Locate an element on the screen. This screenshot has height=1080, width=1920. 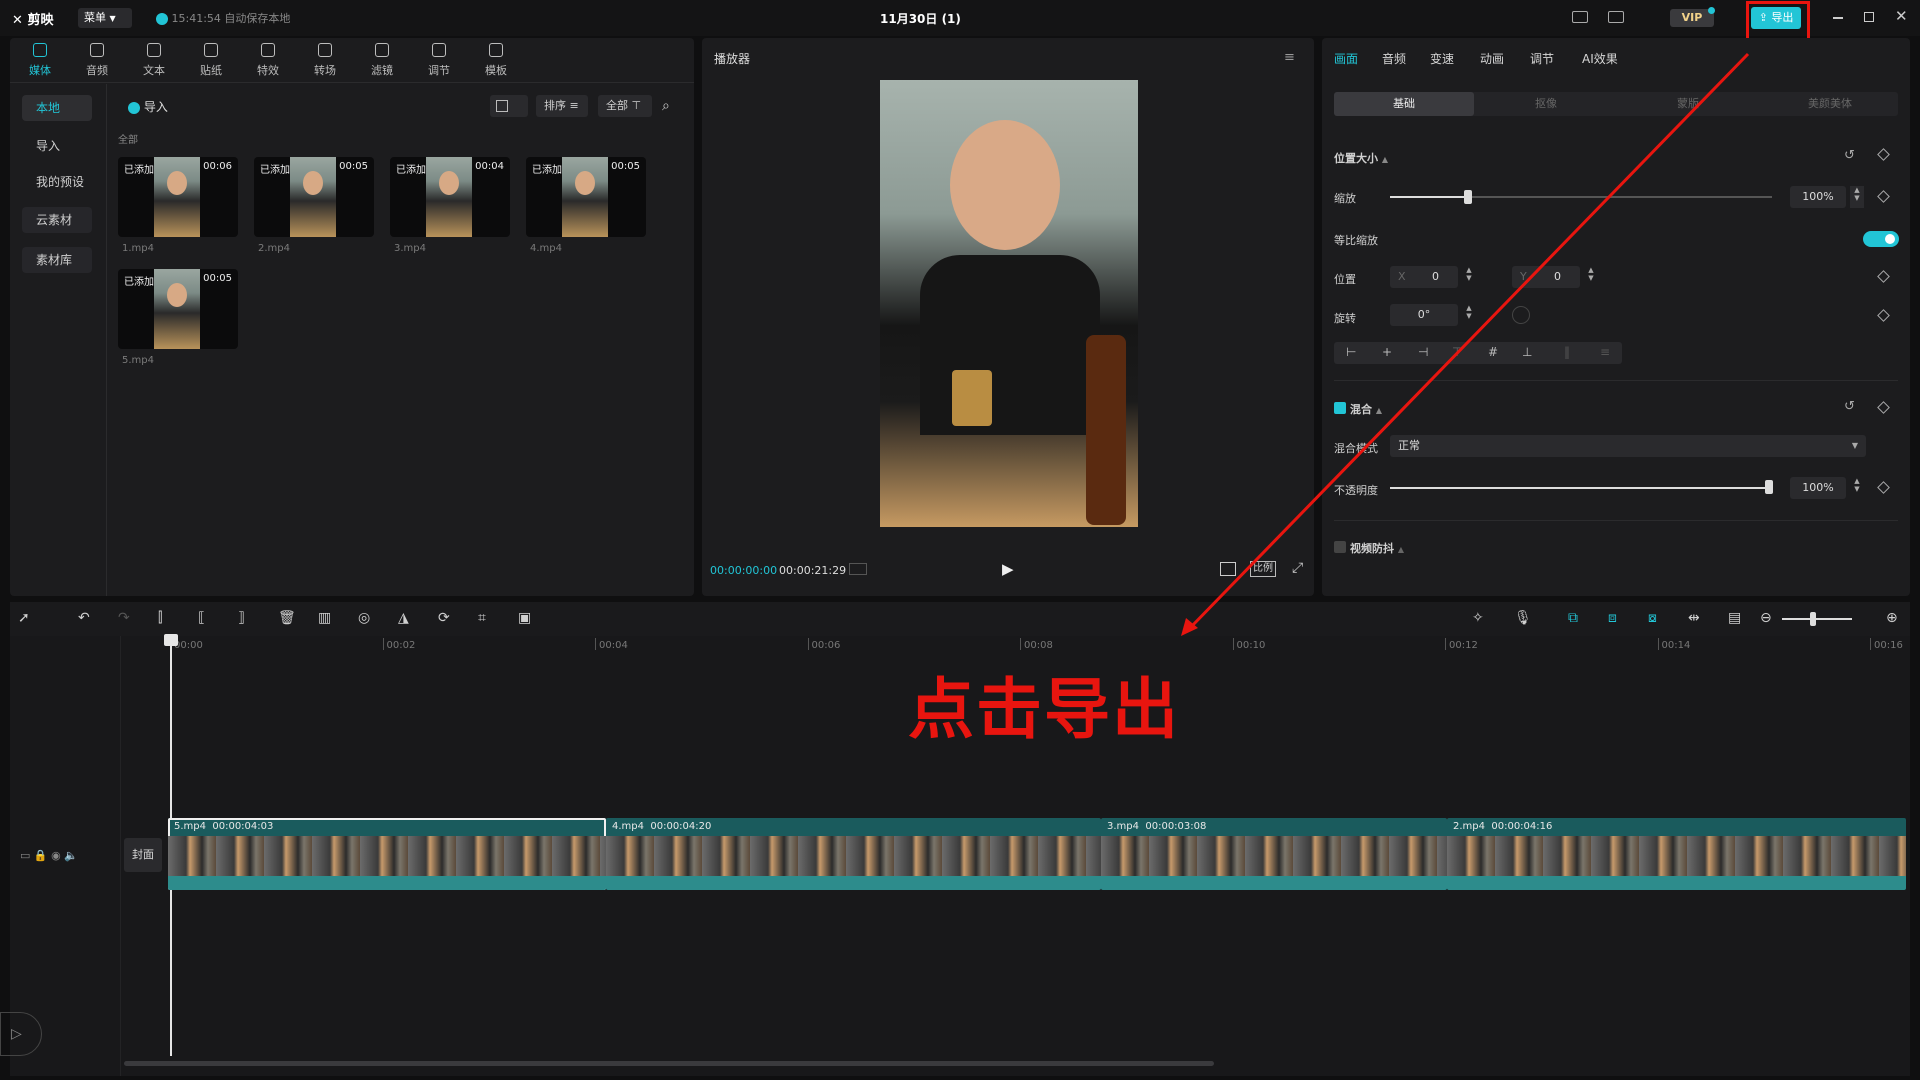
tab-media: 媒体 is located at coordinates (40, 60).